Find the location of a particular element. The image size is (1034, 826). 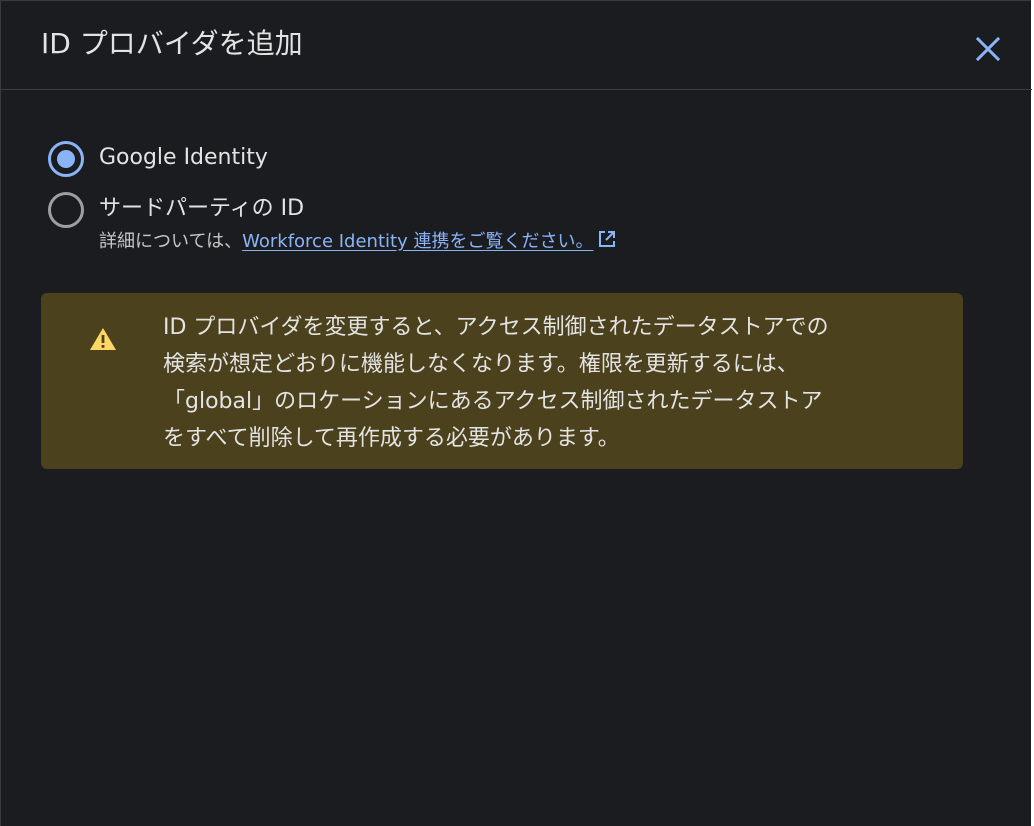

option-label-google-identity: Google Identity is located at coordinates (183, 157).